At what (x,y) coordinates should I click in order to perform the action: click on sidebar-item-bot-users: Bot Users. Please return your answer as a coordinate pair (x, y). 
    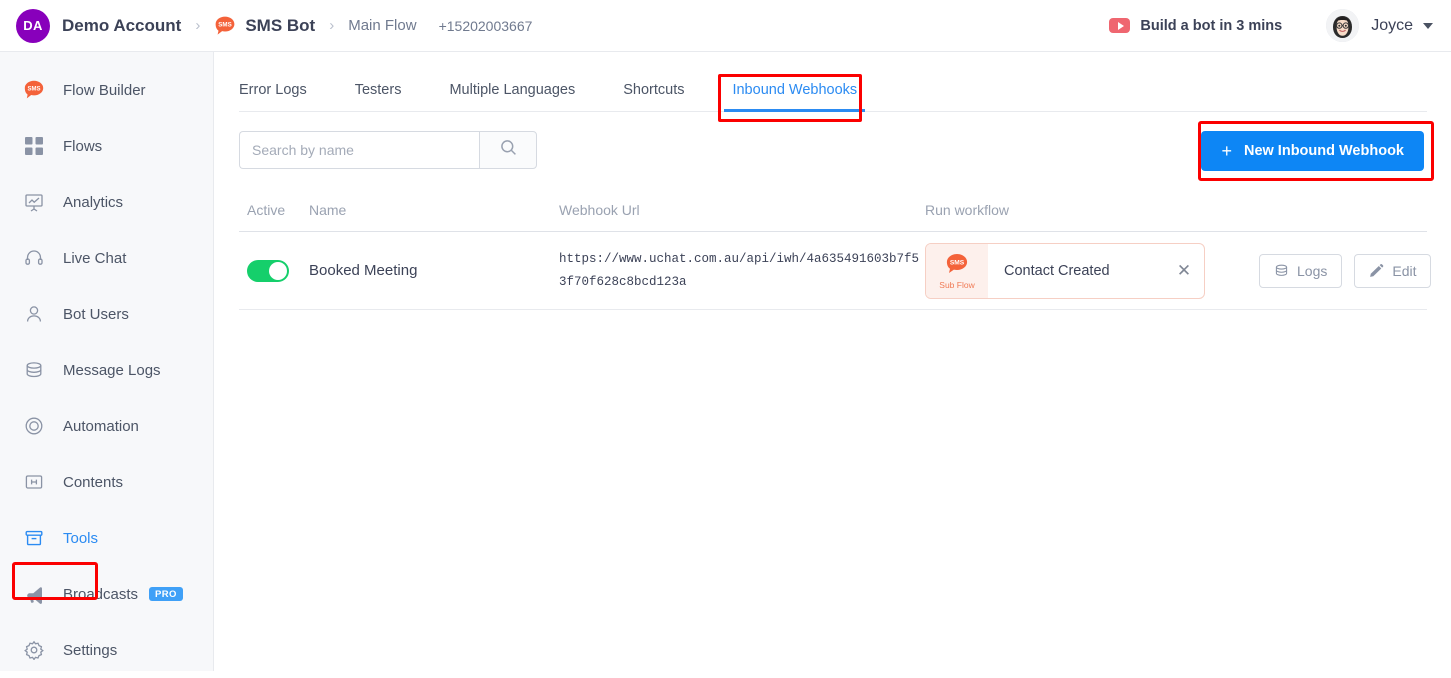
    Looking at the image, I should click on (106, 314).